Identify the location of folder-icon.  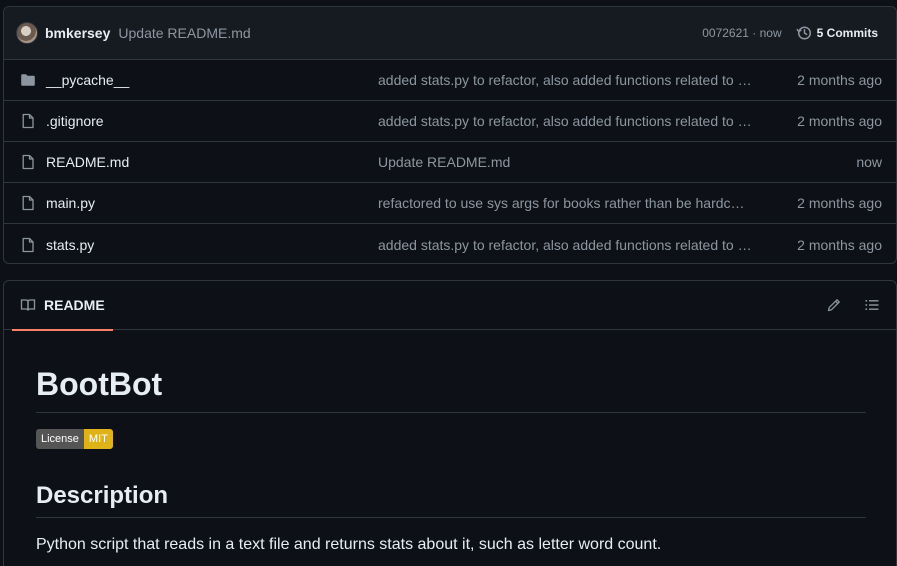
(28, 80).